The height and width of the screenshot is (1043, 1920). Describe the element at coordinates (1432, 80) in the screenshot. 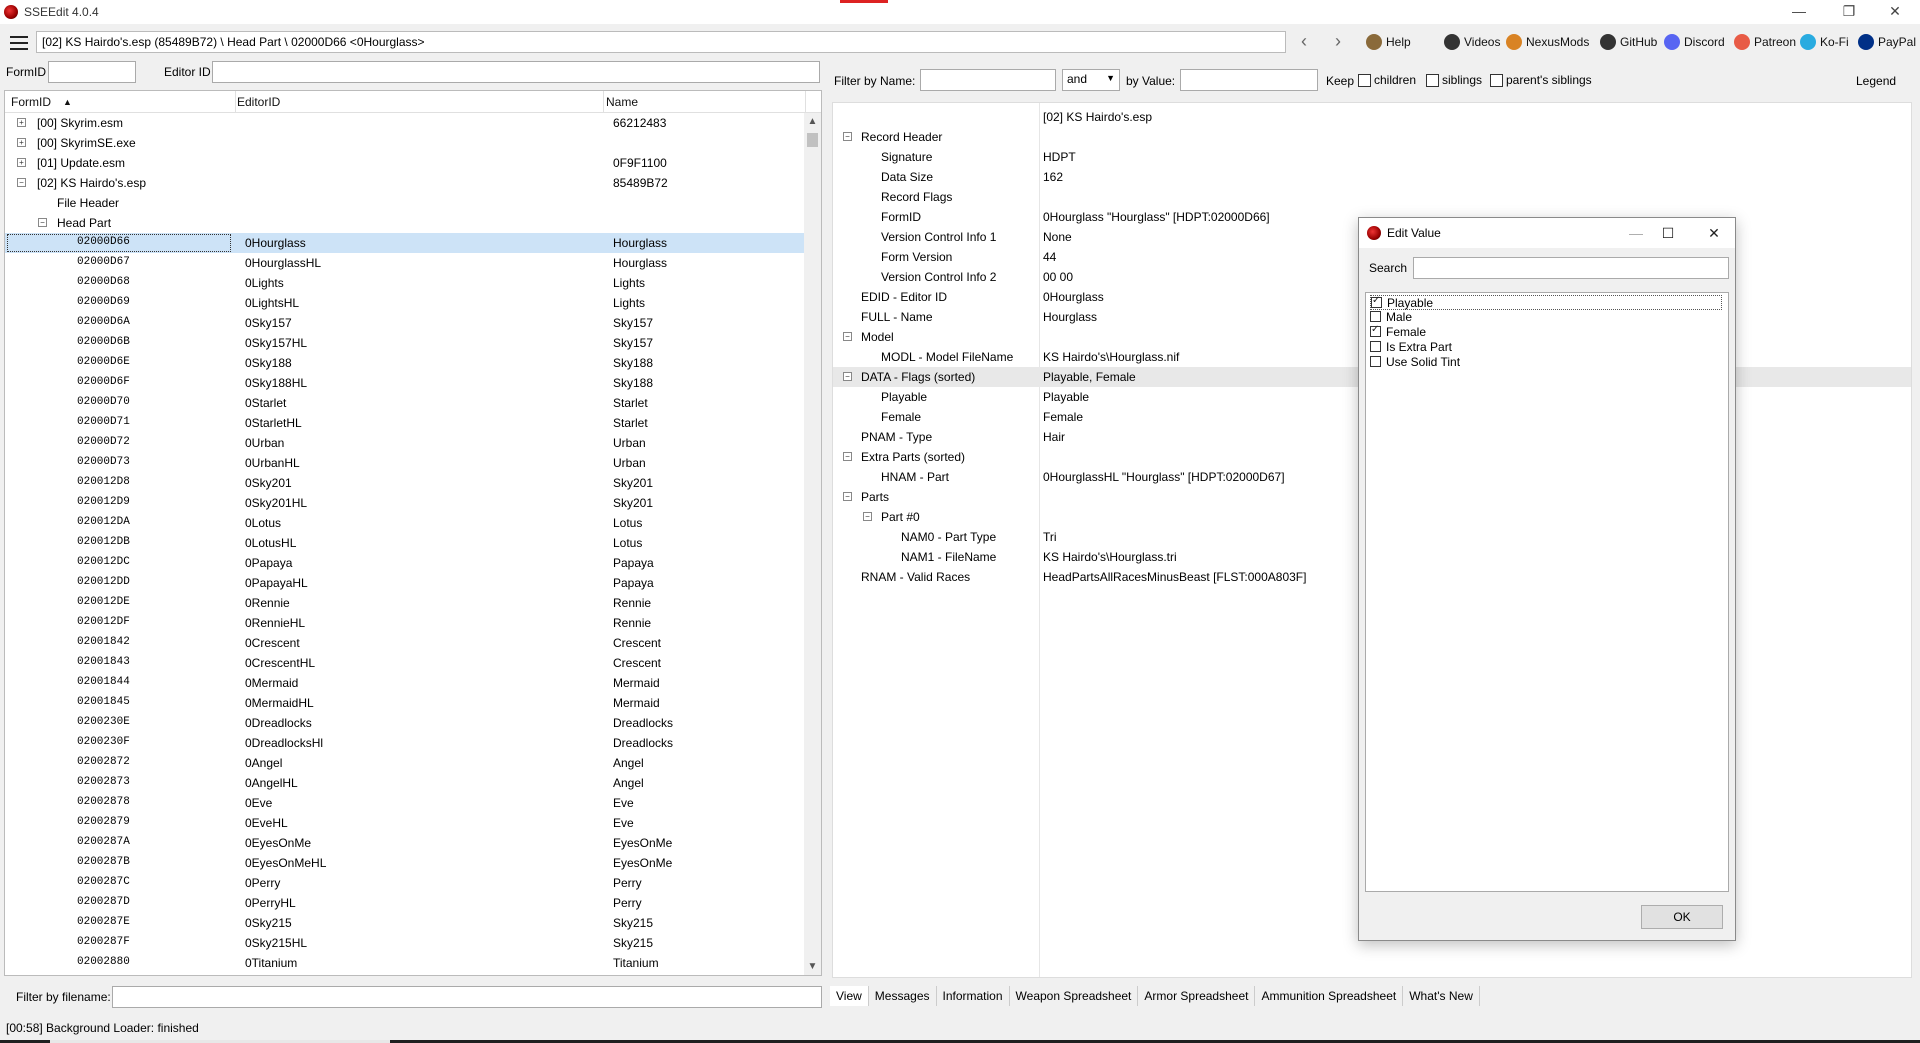

I see `keep-siblings-checkbox` at that location.